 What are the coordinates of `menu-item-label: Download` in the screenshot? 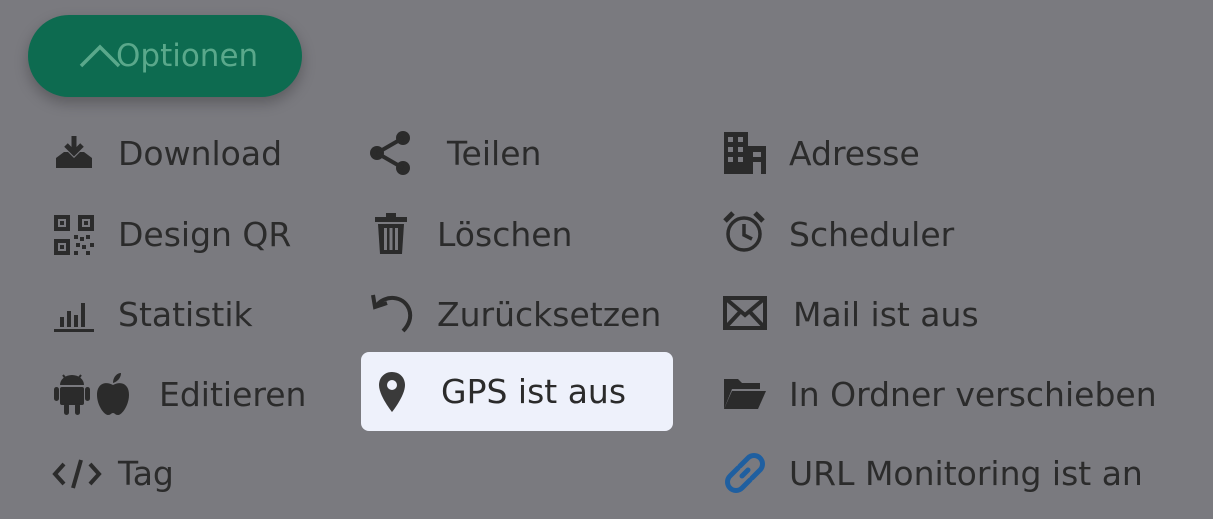 It's located at (200, 153).